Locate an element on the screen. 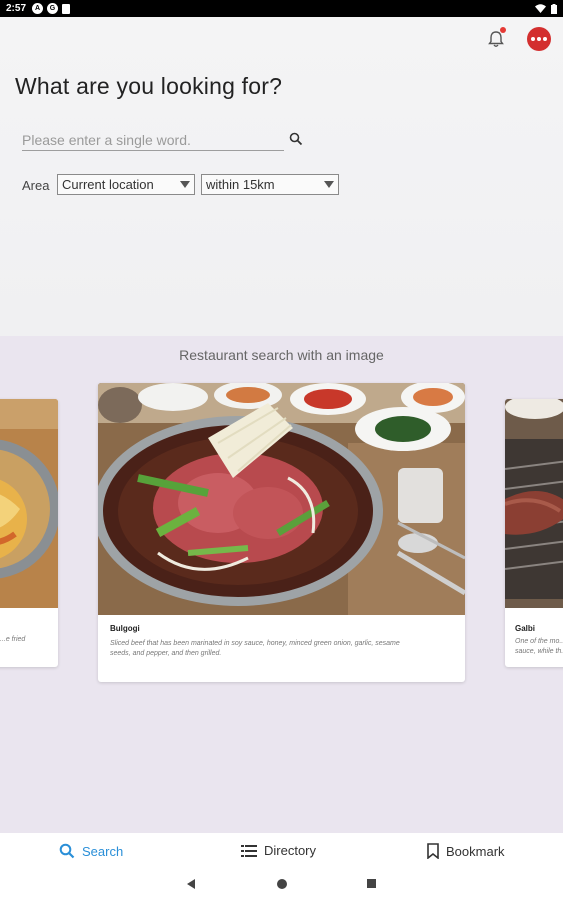 Image resolution: width=563 pixels, height=900 pixels. food-card-desc: seeds, and pepper, and then grilled. is located at coordinates (166, 653).